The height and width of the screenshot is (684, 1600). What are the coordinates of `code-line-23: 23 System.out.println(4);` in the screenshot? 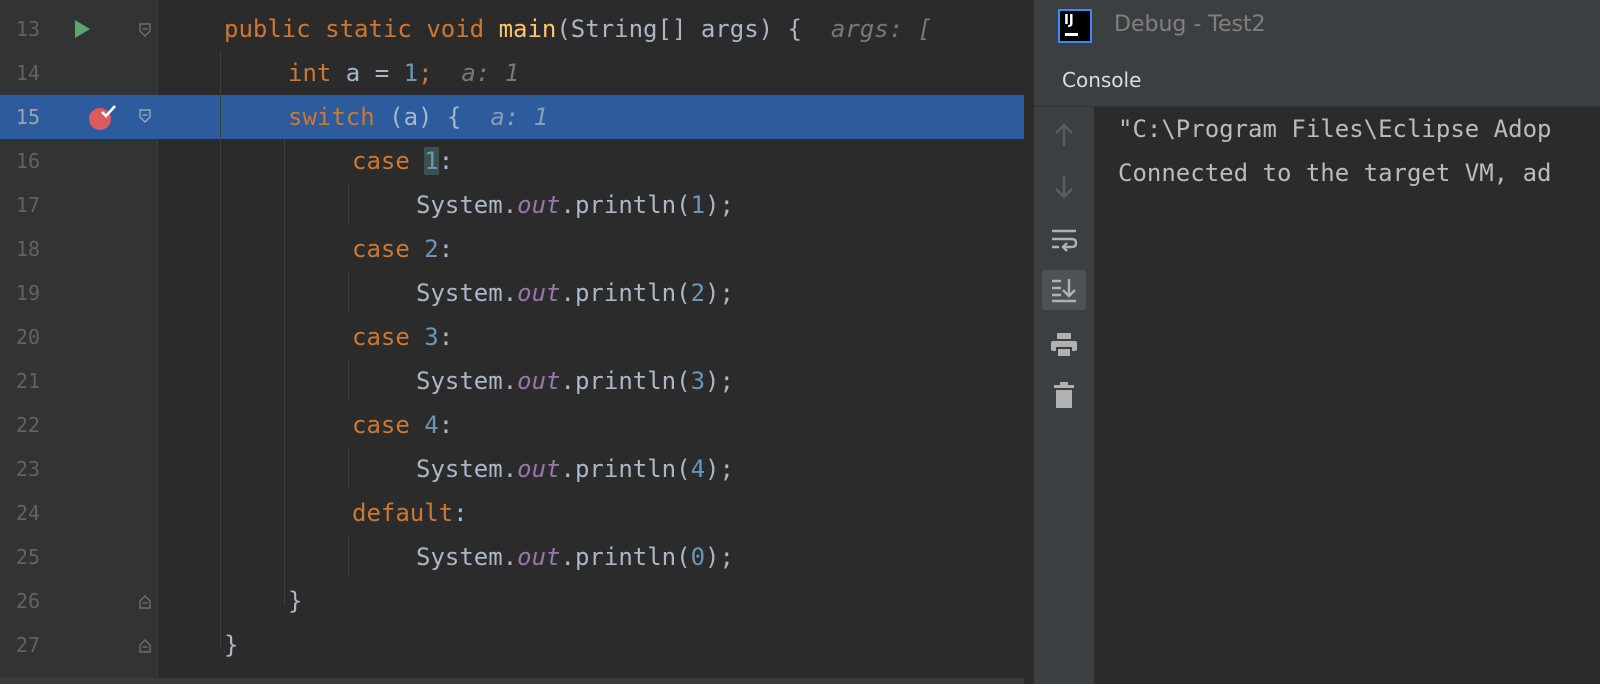 It's located at (512, 469).